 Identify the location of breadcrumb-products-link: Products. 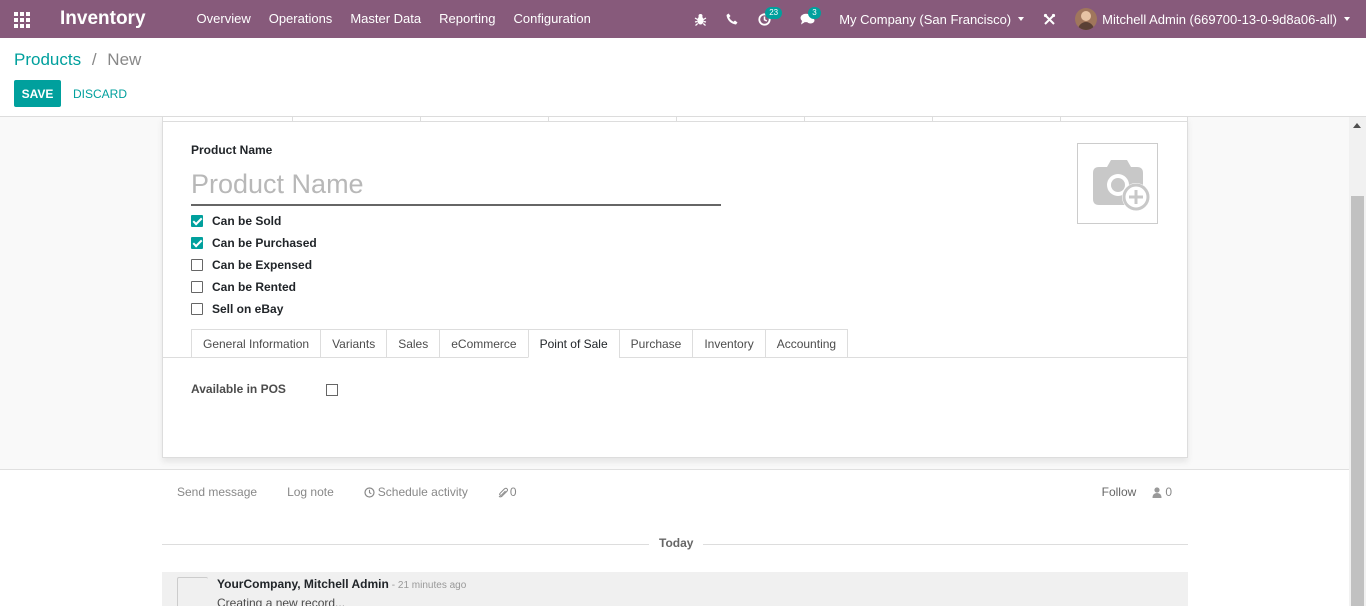
(47, 59).